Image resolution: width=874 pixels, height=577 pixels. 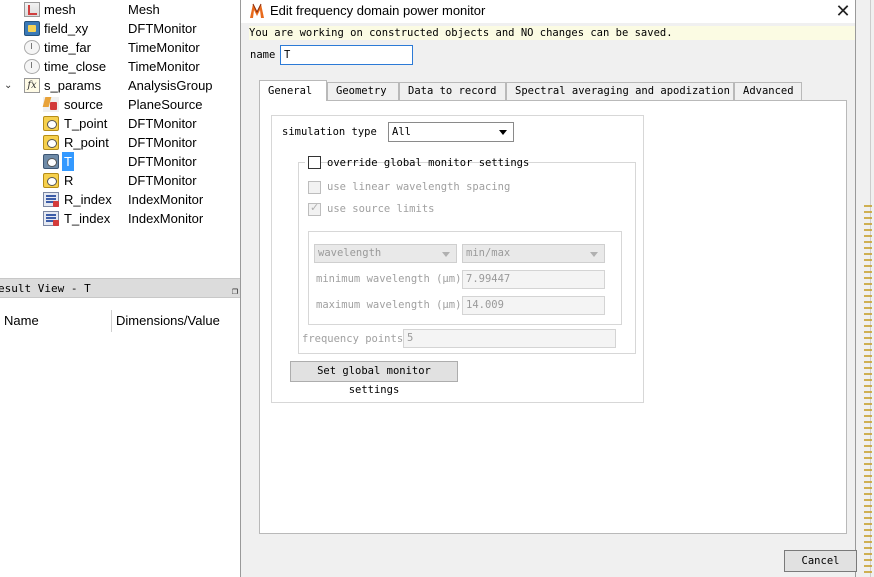 I want to click on min-wavelength-label: minimum wavelength (μm), so click(x=389, y=279).